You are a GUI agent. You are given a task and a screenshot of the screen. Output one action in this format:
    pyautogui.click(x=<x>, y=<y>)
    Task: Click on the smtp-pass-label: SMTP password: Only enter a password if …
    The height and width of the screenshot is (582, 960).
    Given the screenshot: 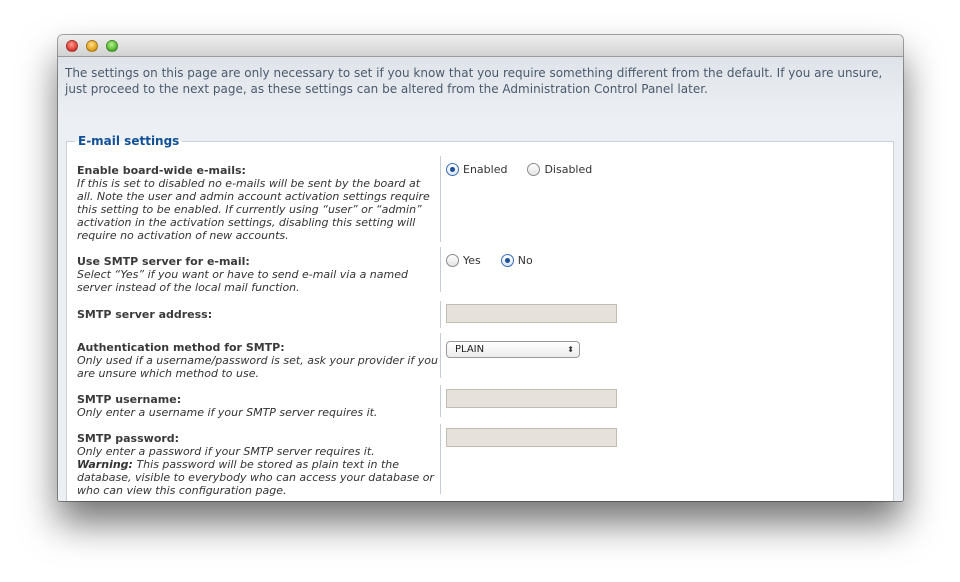 What is the action you would take?
    pyautogui.click(x=258, y=464)
    